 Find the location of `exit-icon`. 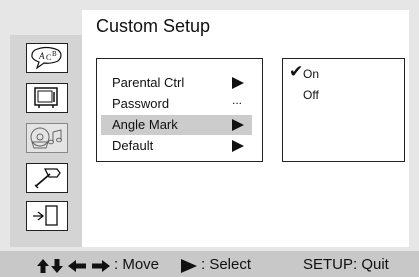

exit-icon is located at coordinates (47, 216).